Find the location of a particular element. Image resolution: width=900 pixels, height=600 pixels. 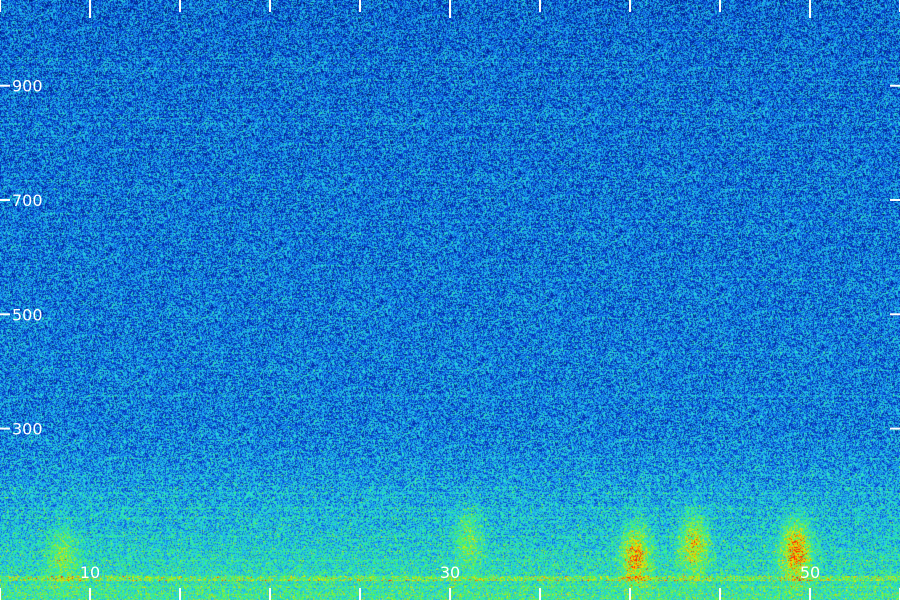

x-tick-label: 30 is located at coordinates (450, 572).